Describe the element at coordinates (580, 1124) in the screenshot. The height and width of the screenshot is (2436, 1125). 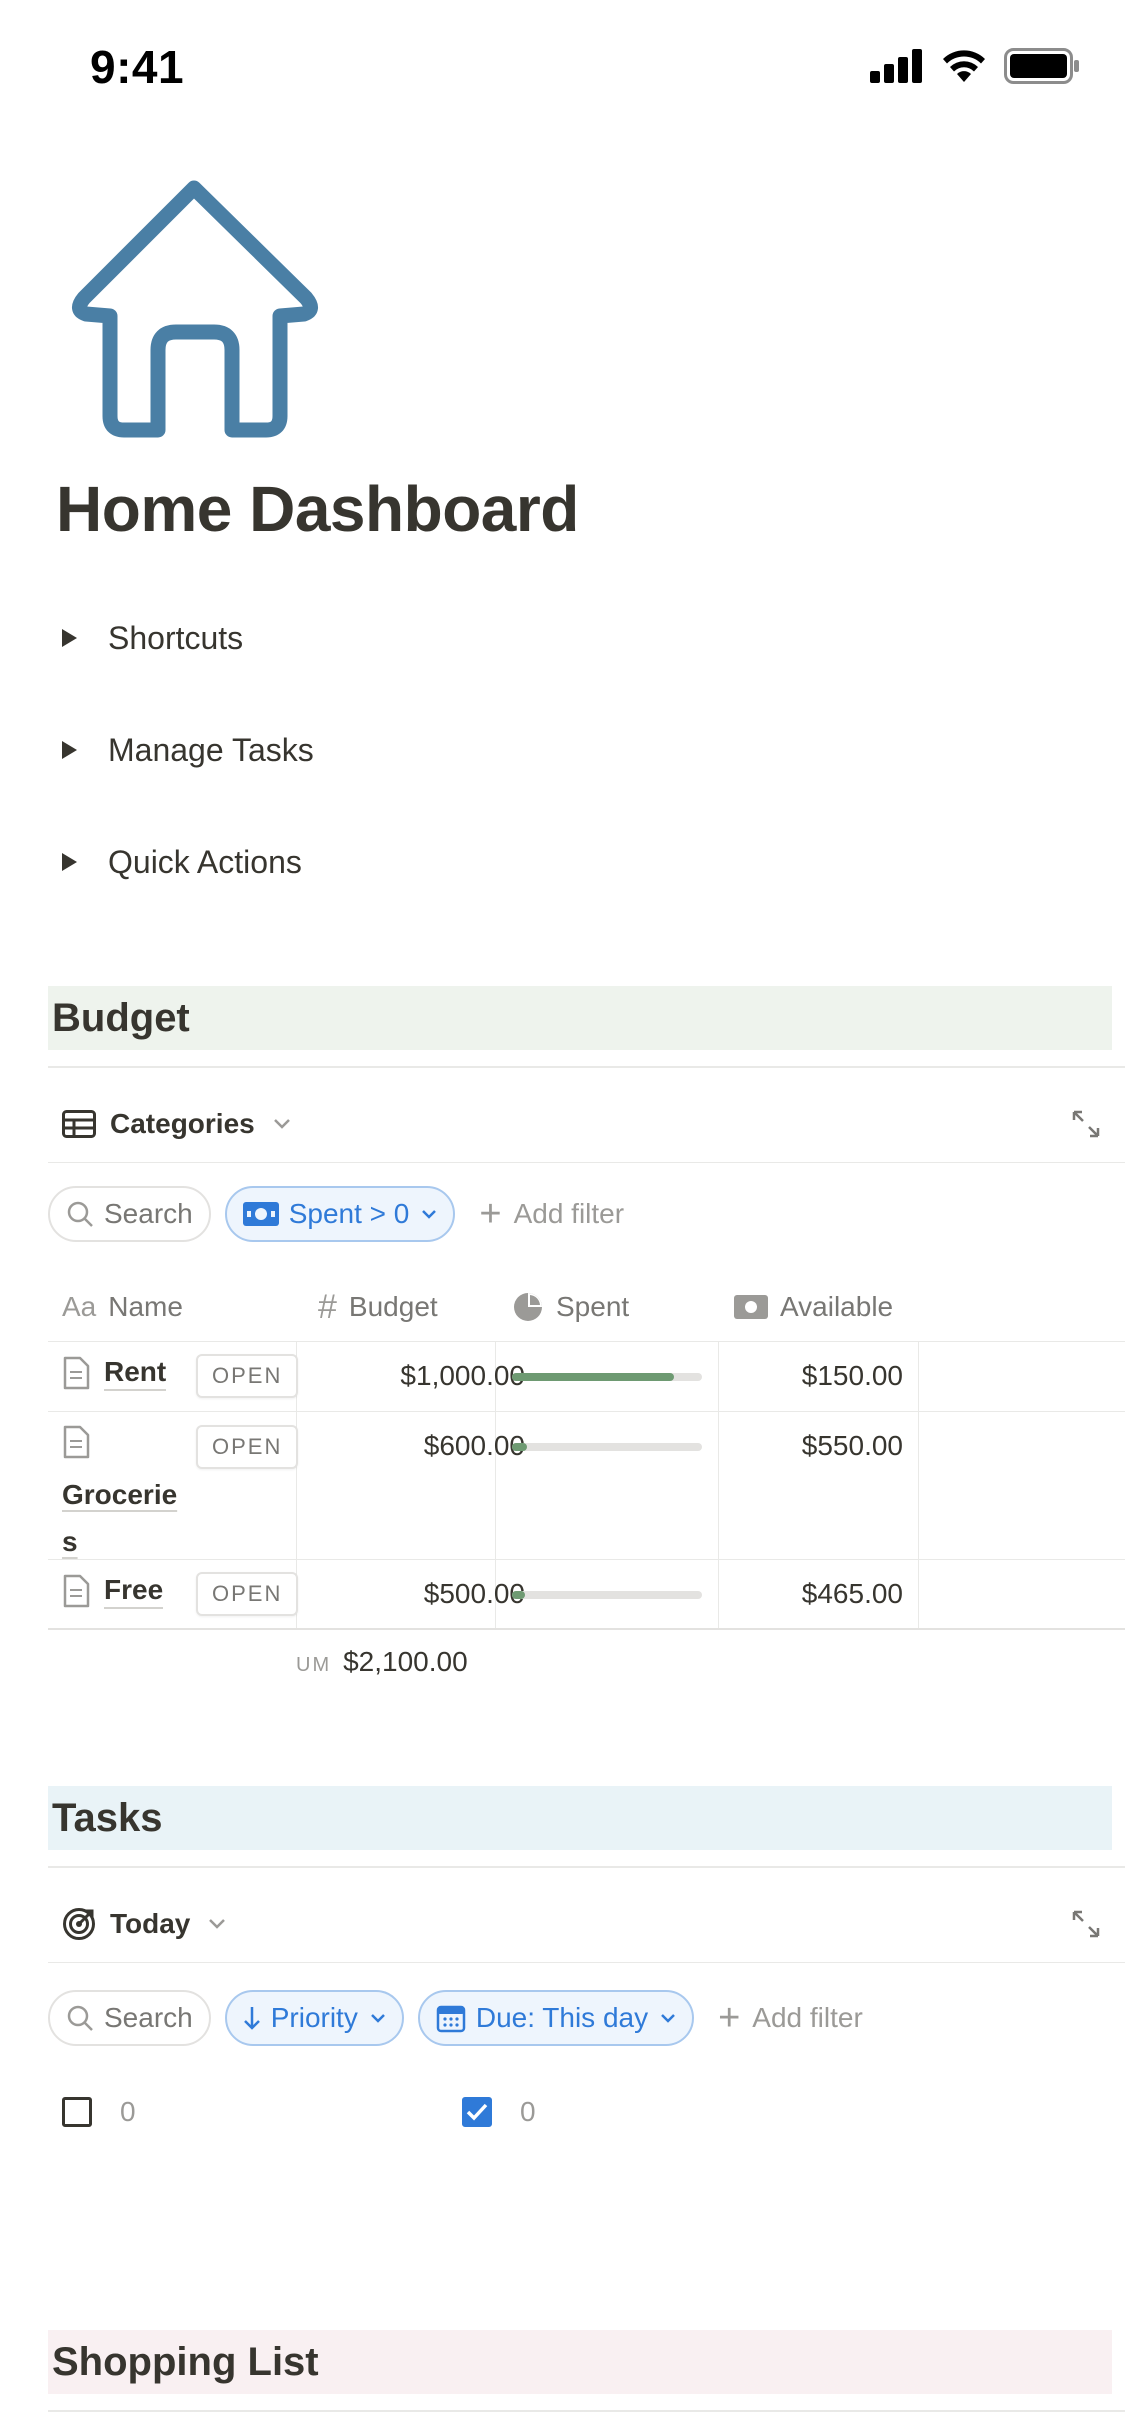
I see `budget-view-bar: Categories` at that location.